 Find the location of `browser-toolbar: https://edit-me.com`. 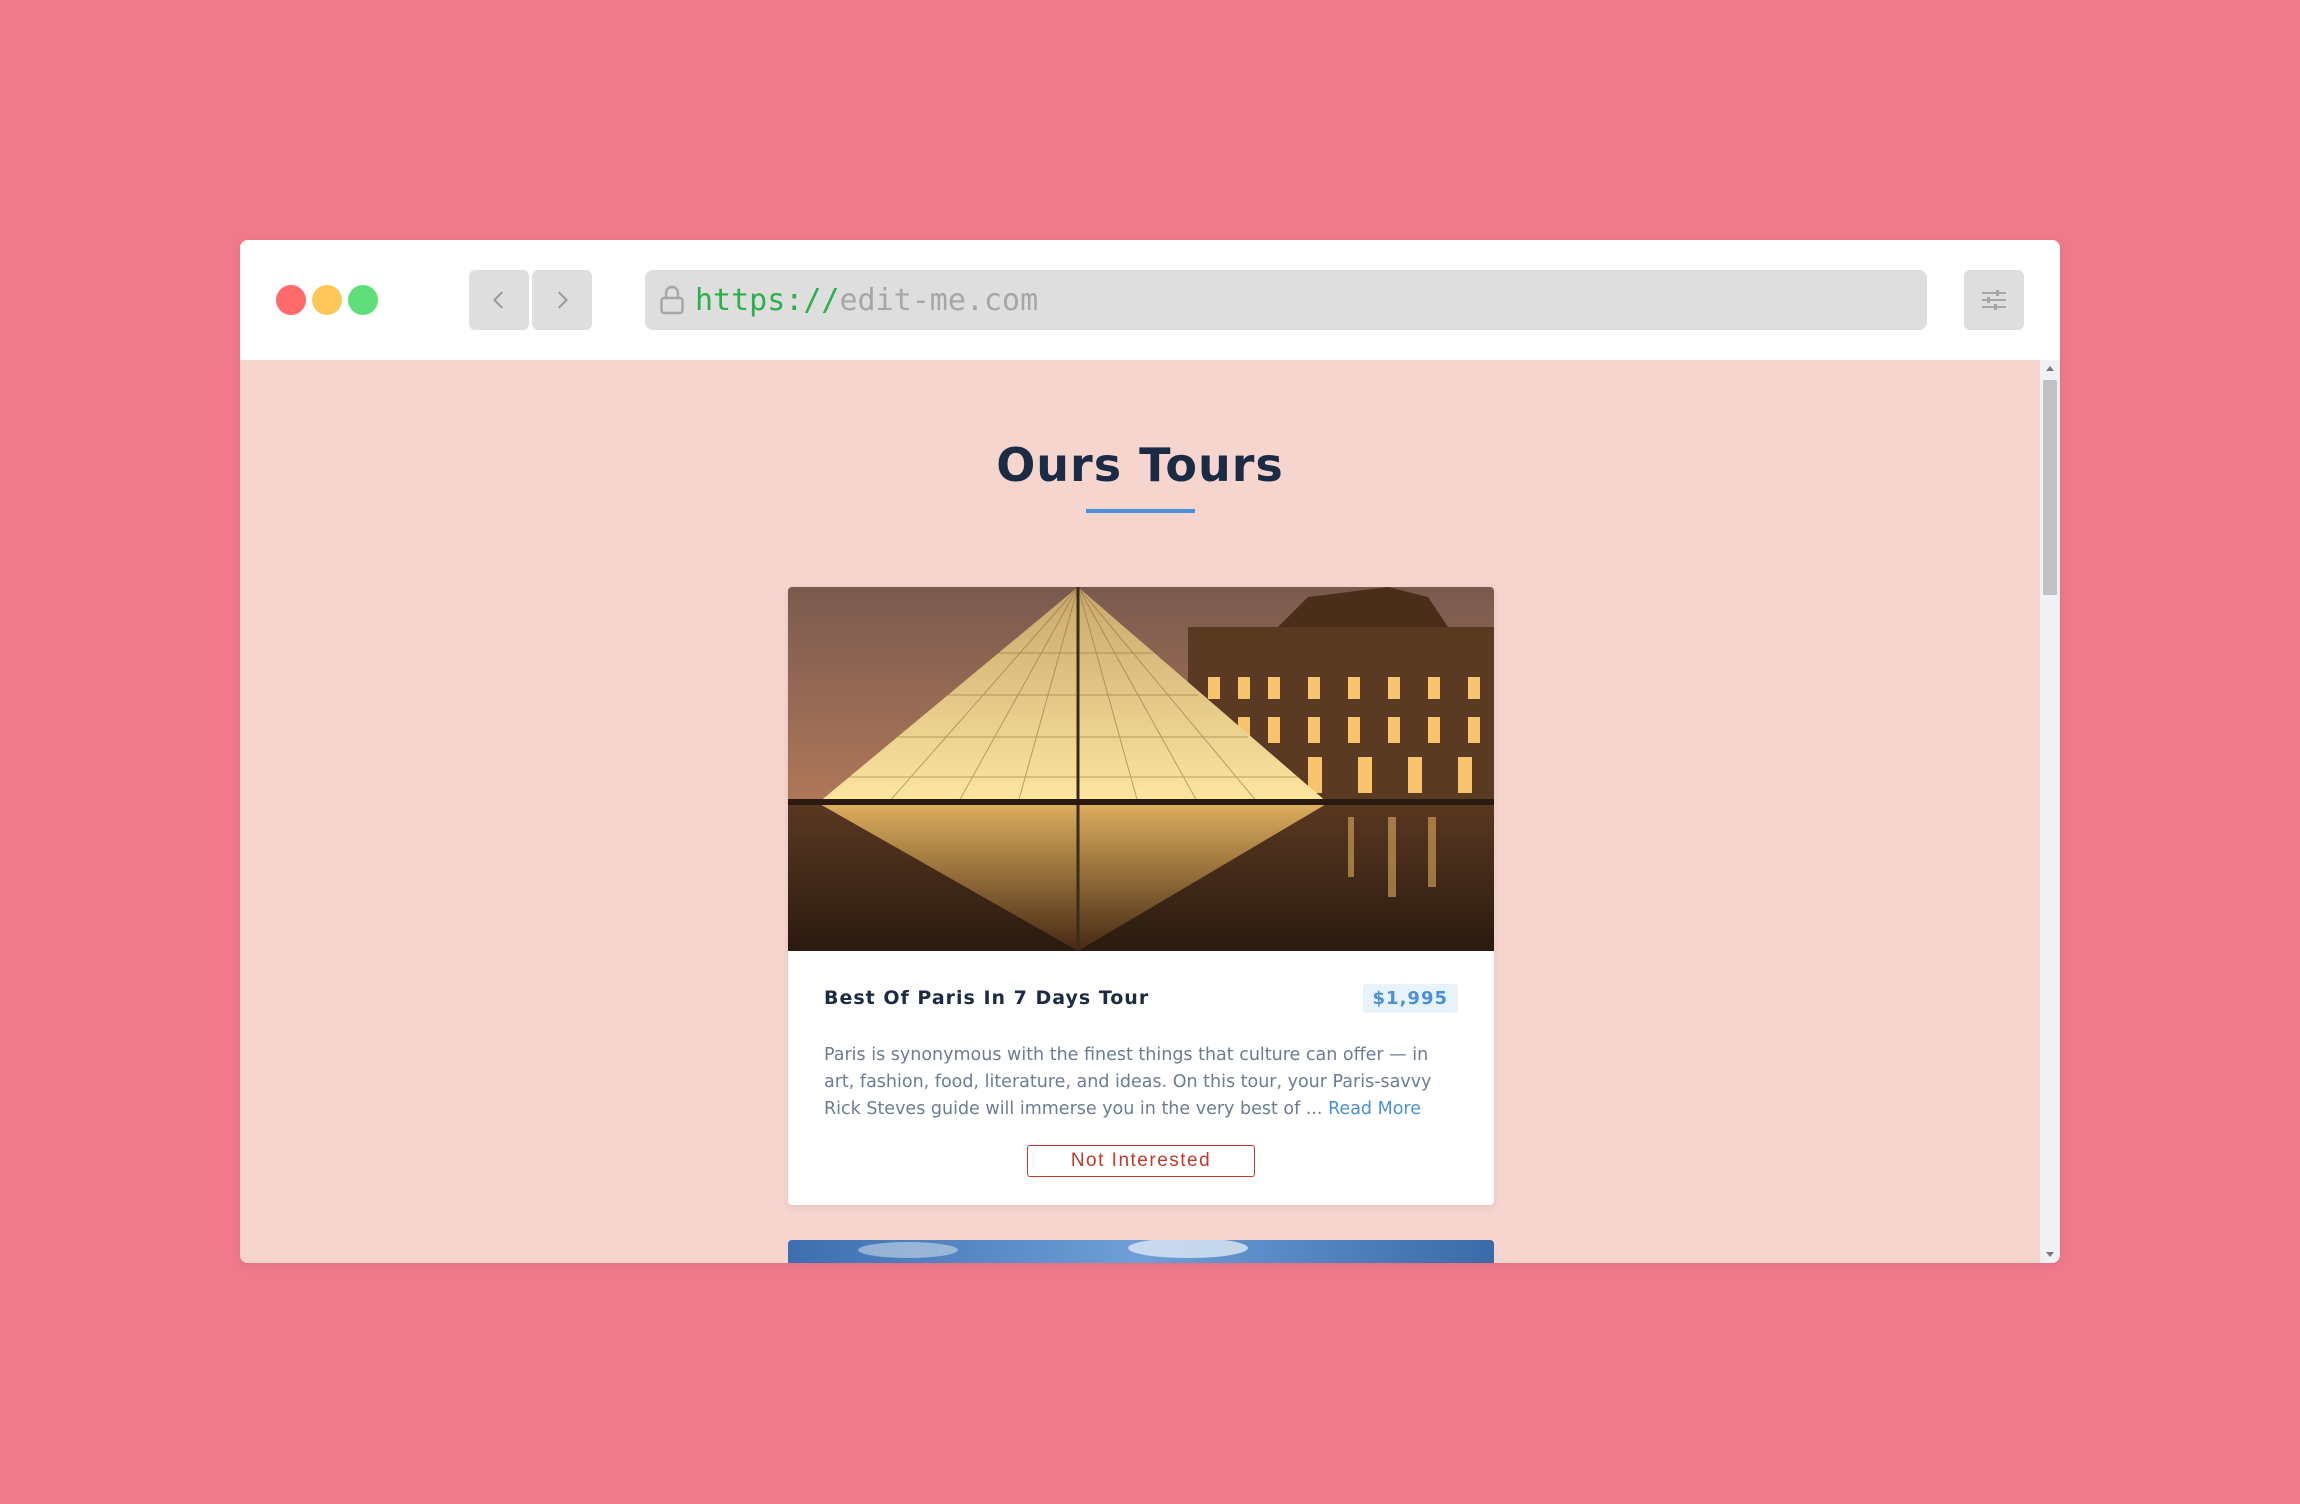

browser-toolbar: https://edit-me.com is located at coordinates (1150, 300).